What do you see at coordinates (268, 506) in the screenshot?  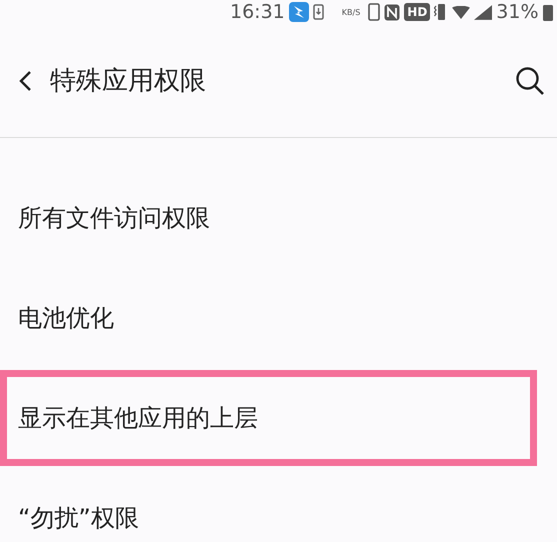 I see `settings-item: “勿扰”权限` at bounding box center [268, 506].